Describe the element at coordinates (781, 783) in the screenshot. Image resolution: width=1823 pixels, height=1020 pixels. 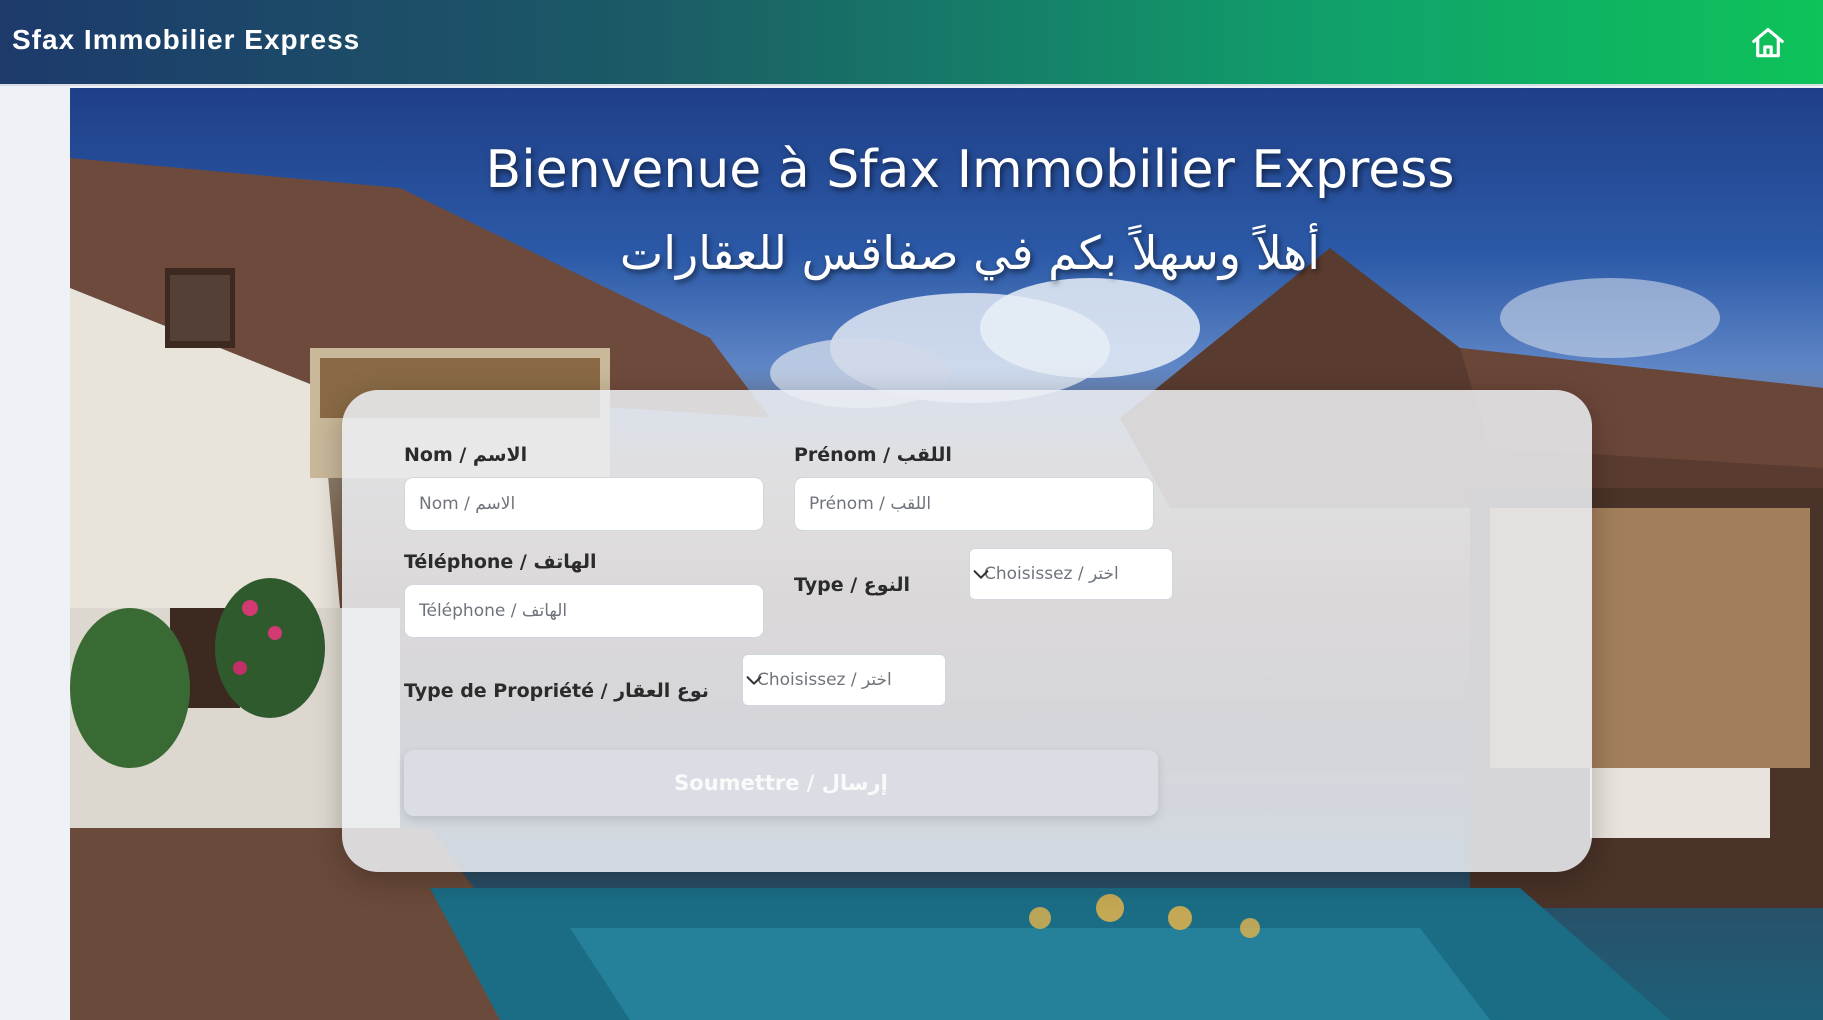
I see `submit-button: Soumettre / إرسال` at that location.